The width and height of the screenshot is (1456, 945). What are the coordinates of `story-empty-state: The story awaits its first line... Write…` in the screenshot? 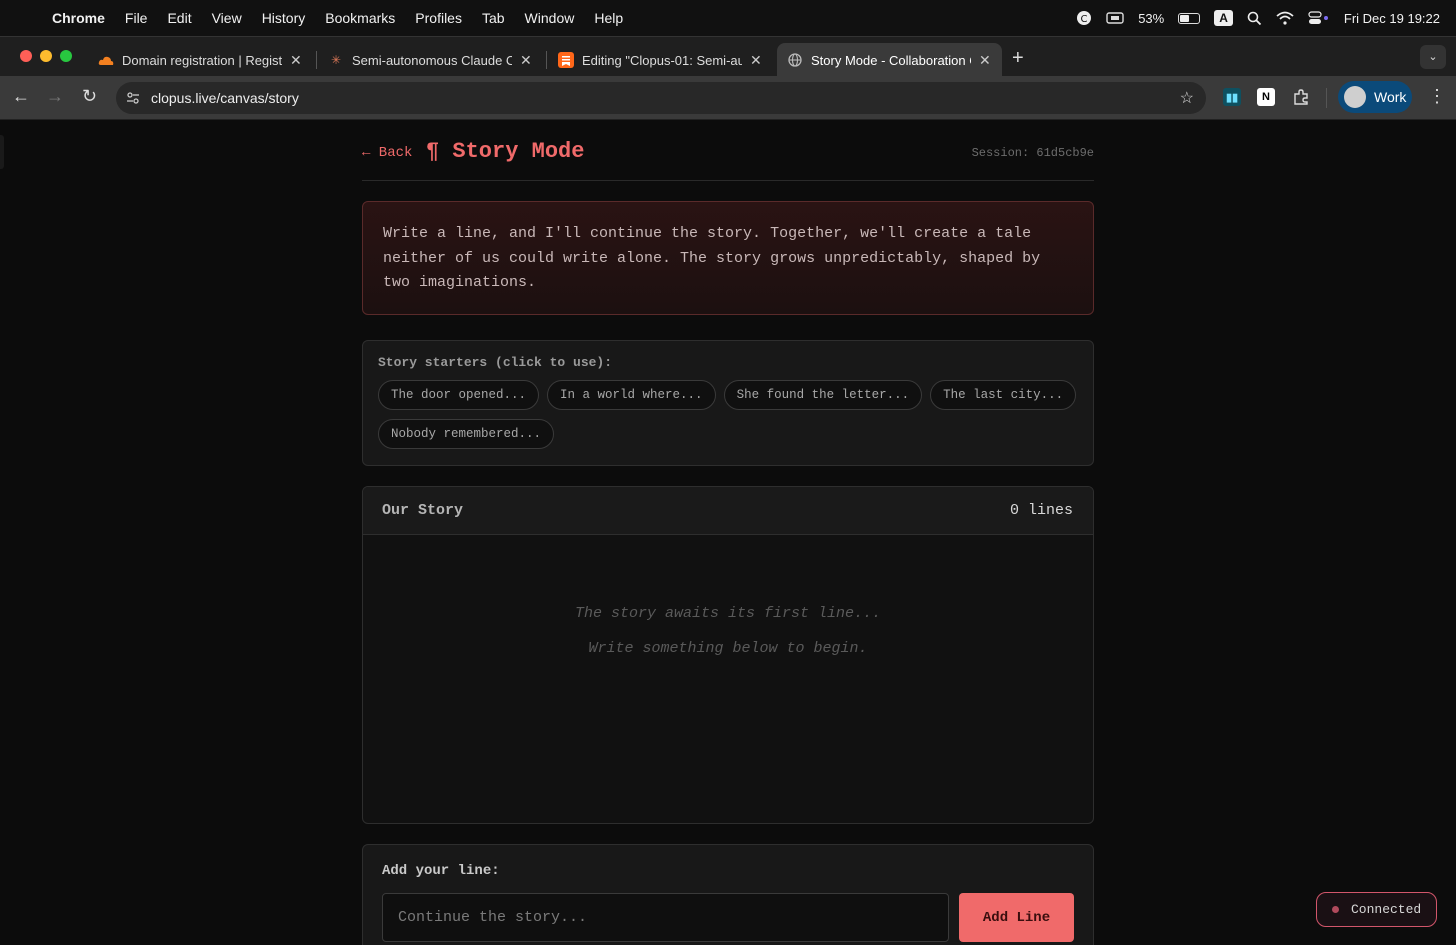 It's located at (728, 596).